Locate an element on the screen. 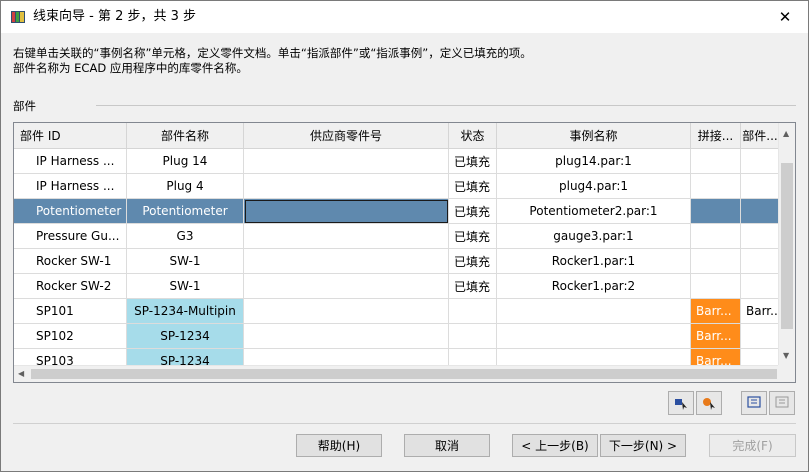 The width and height of the screenshot is (809, 472). cell-part-name: Plug 4 is located at coordinates (185, 186).